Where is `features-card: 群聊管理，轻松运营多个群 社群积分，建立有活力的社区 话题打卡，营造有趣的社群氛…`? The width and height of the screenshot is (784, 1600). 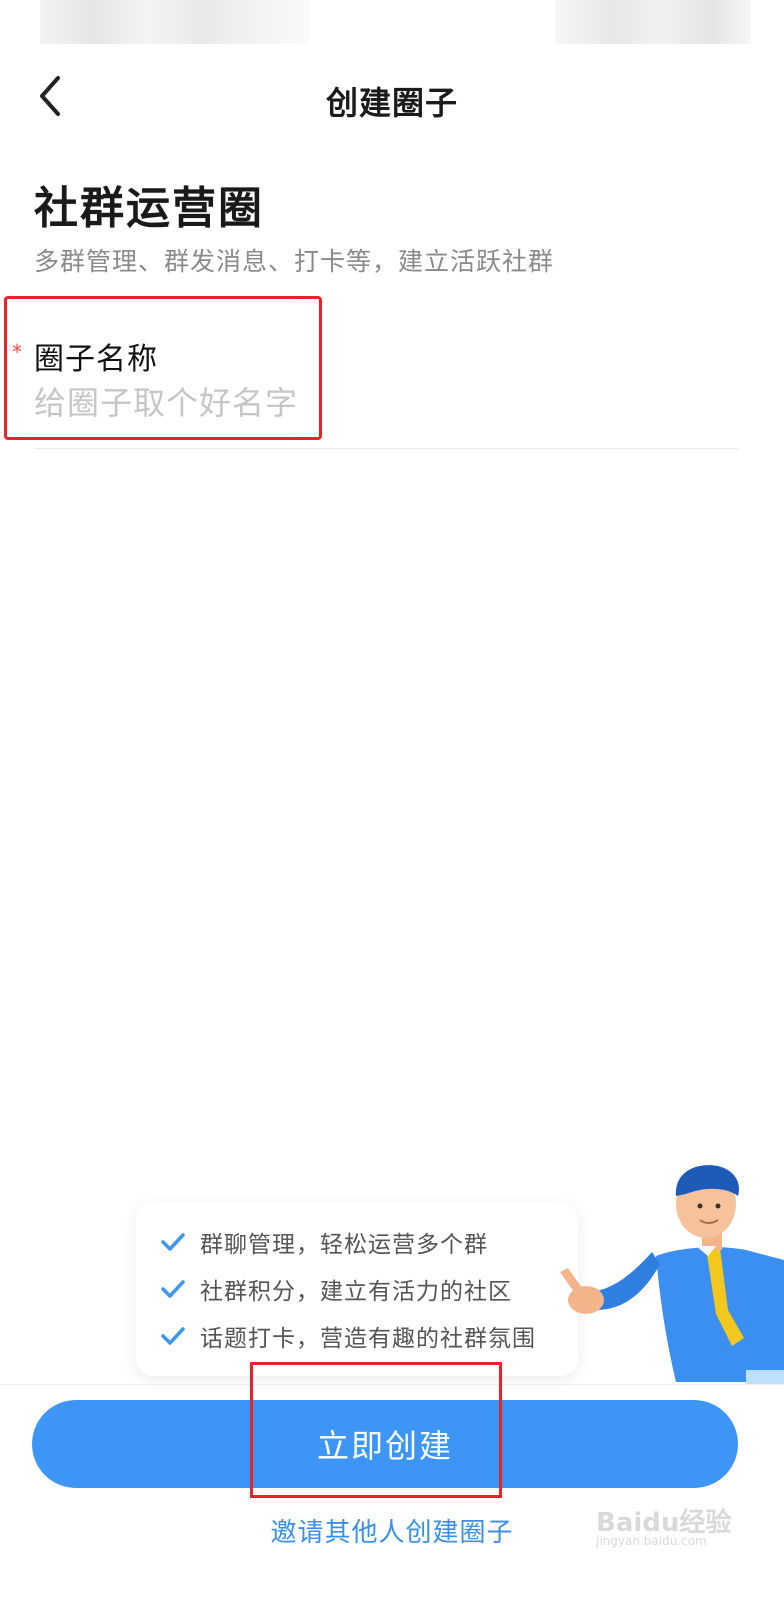 features-card: 群聊管理，轻松运营多个群 社群积分，建立有活力的社区 话题打卡，营造有趣的社群氛… is located at coordinates (357, 1289).